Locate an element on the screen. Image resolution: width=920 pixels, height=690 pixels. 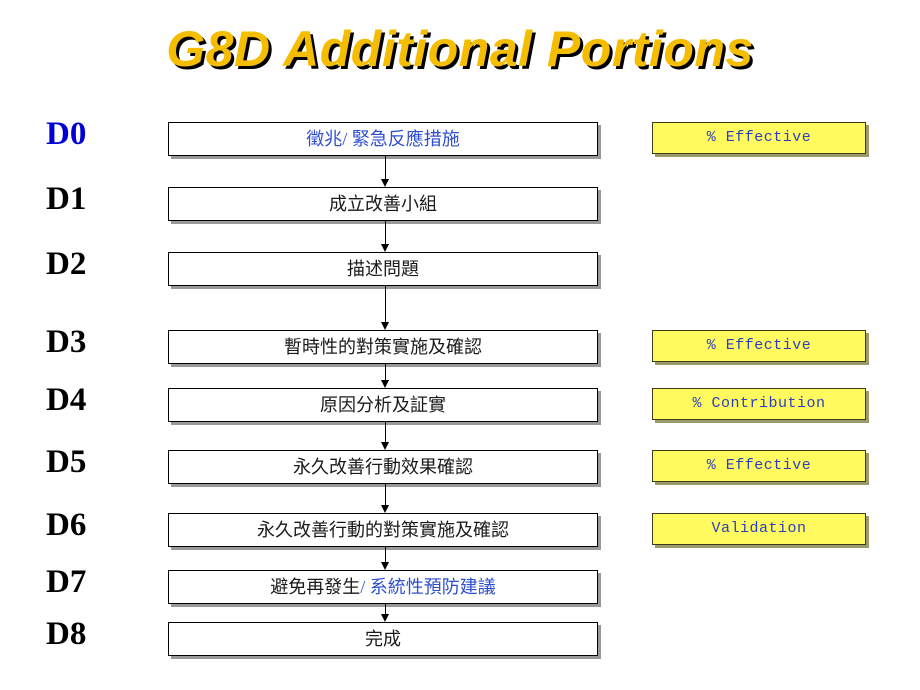
metric-badge-d5: % Effective is located at coordinates (759, 466).